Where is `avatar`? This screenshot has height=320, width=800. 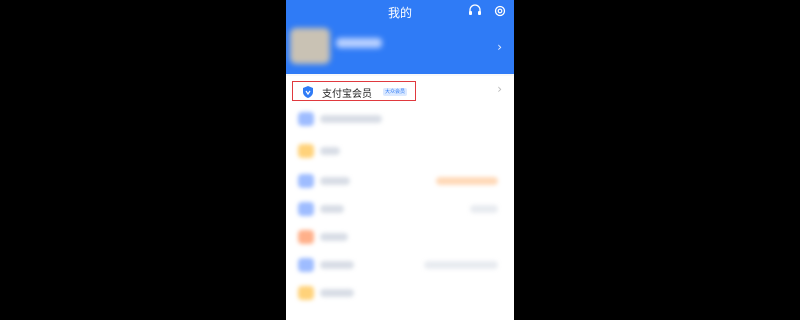
avatar is located at coordinates (310, 46).